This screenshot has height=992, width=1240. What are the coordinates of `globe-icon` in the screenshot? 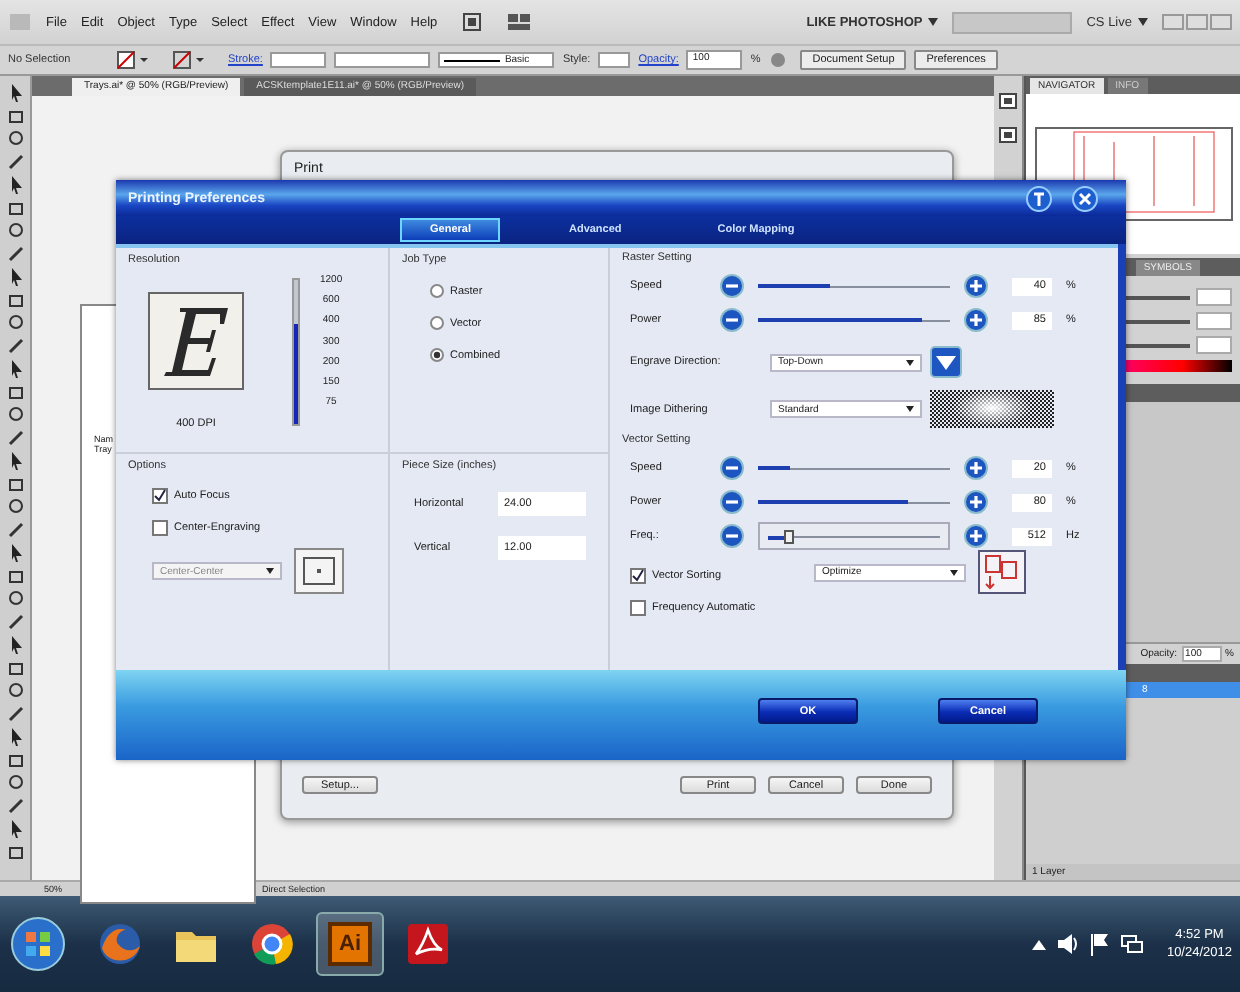 It's located at (120, 944).